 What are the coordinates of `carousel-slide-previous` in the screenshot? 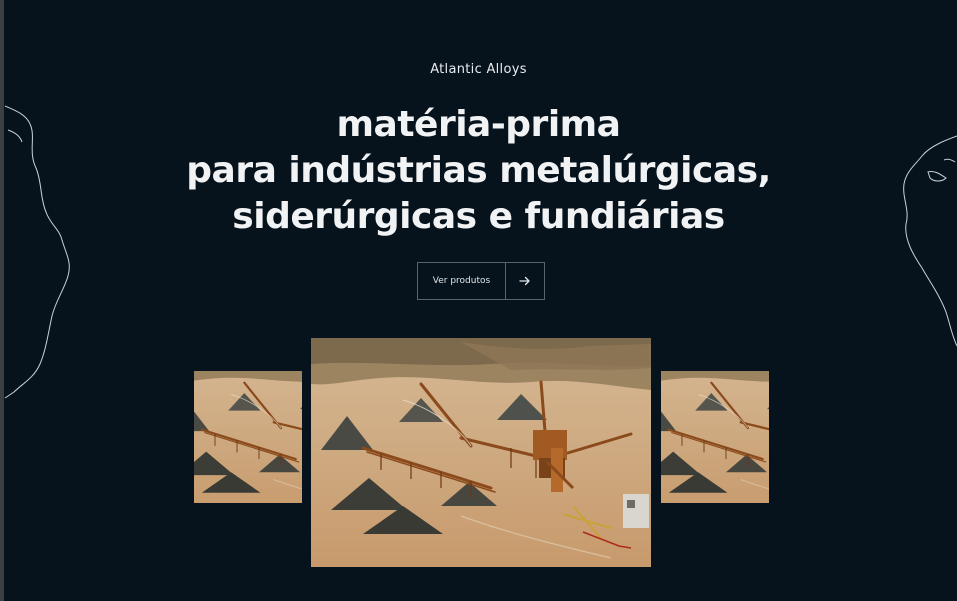 It's located at (248, 437).